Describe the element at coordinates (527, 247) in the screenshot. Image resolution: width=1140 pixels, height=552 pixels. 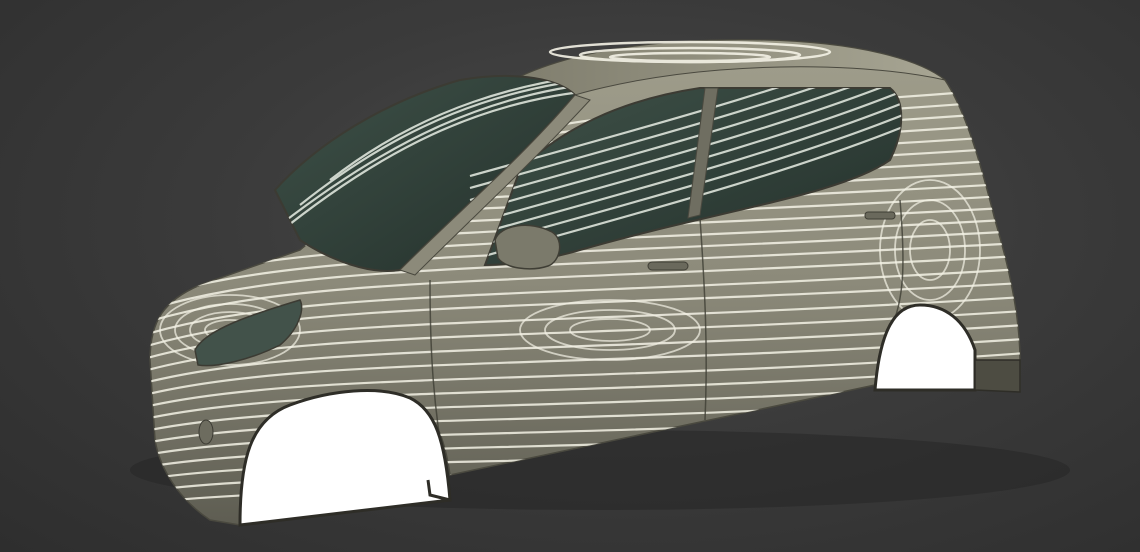
I see `side-mirror-icon` at that location.